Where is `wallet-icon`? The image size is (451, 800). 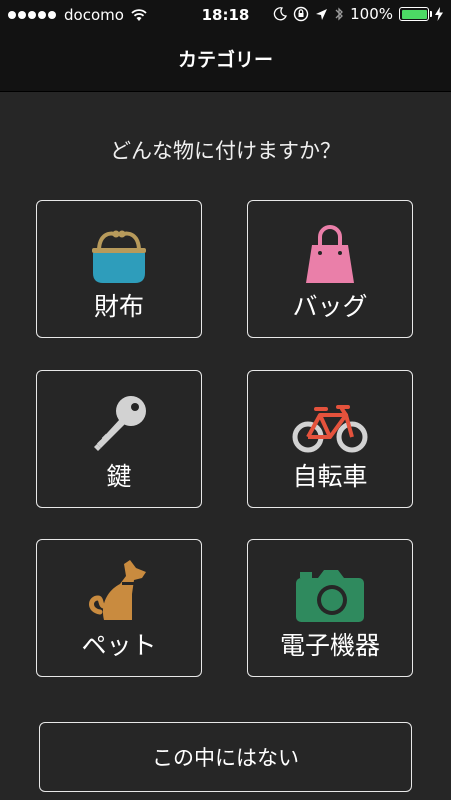
wallet-icon is located at coordinates (119, 256).